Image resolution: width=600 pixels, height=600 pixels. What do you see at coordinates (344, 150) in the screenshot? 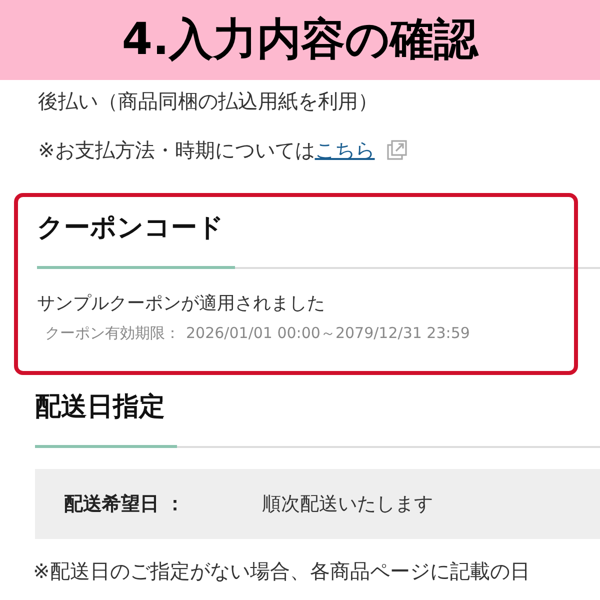
I see `info-link: こちら` at bounding box center [344, 150].